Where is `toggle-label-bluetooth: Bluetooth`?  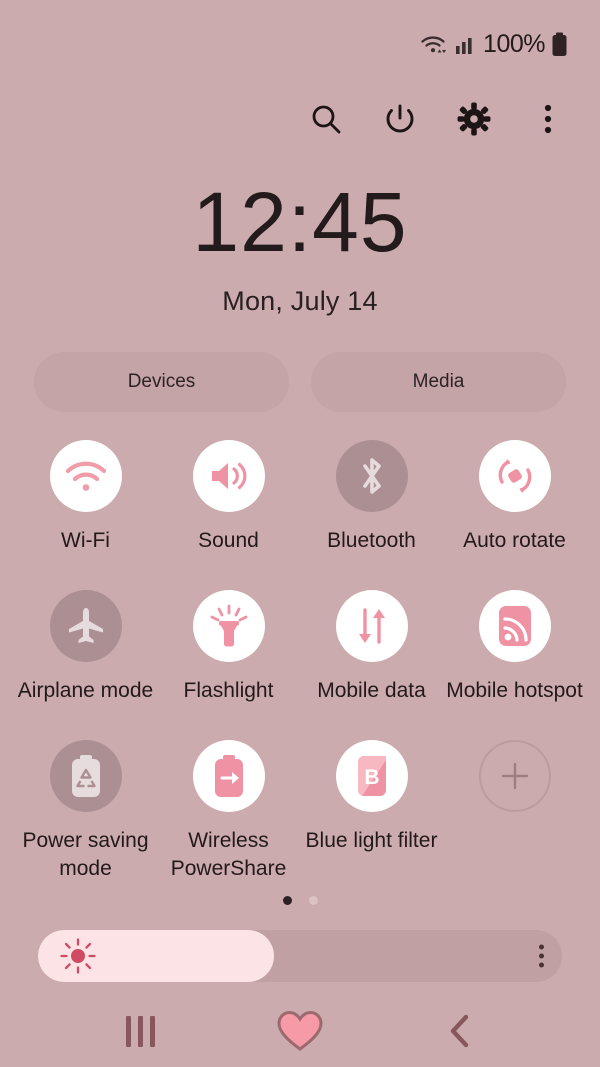
toggle-label-bluetooth: Bluetooth is located at coordinates (371, 540).